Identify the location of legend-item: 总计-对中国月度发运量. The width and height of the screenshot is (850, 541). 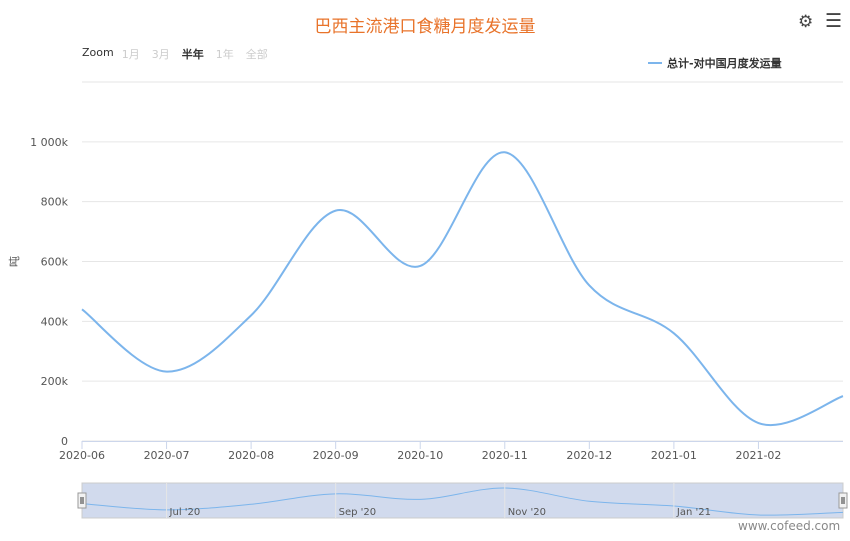
(715, 63).